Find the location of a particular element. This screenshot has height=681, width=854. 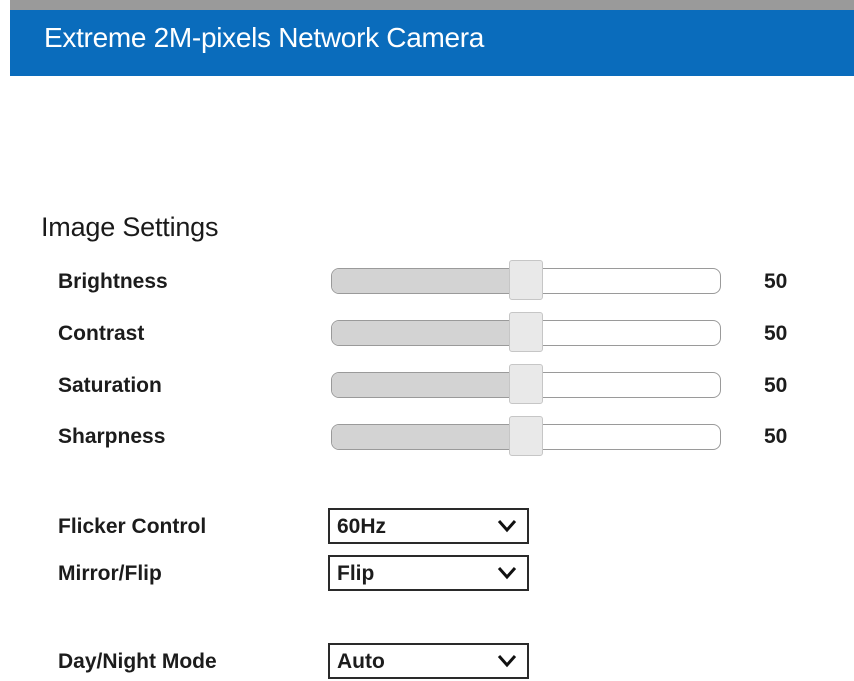

contrast-value: 50 is located at coordinates (776, 333).